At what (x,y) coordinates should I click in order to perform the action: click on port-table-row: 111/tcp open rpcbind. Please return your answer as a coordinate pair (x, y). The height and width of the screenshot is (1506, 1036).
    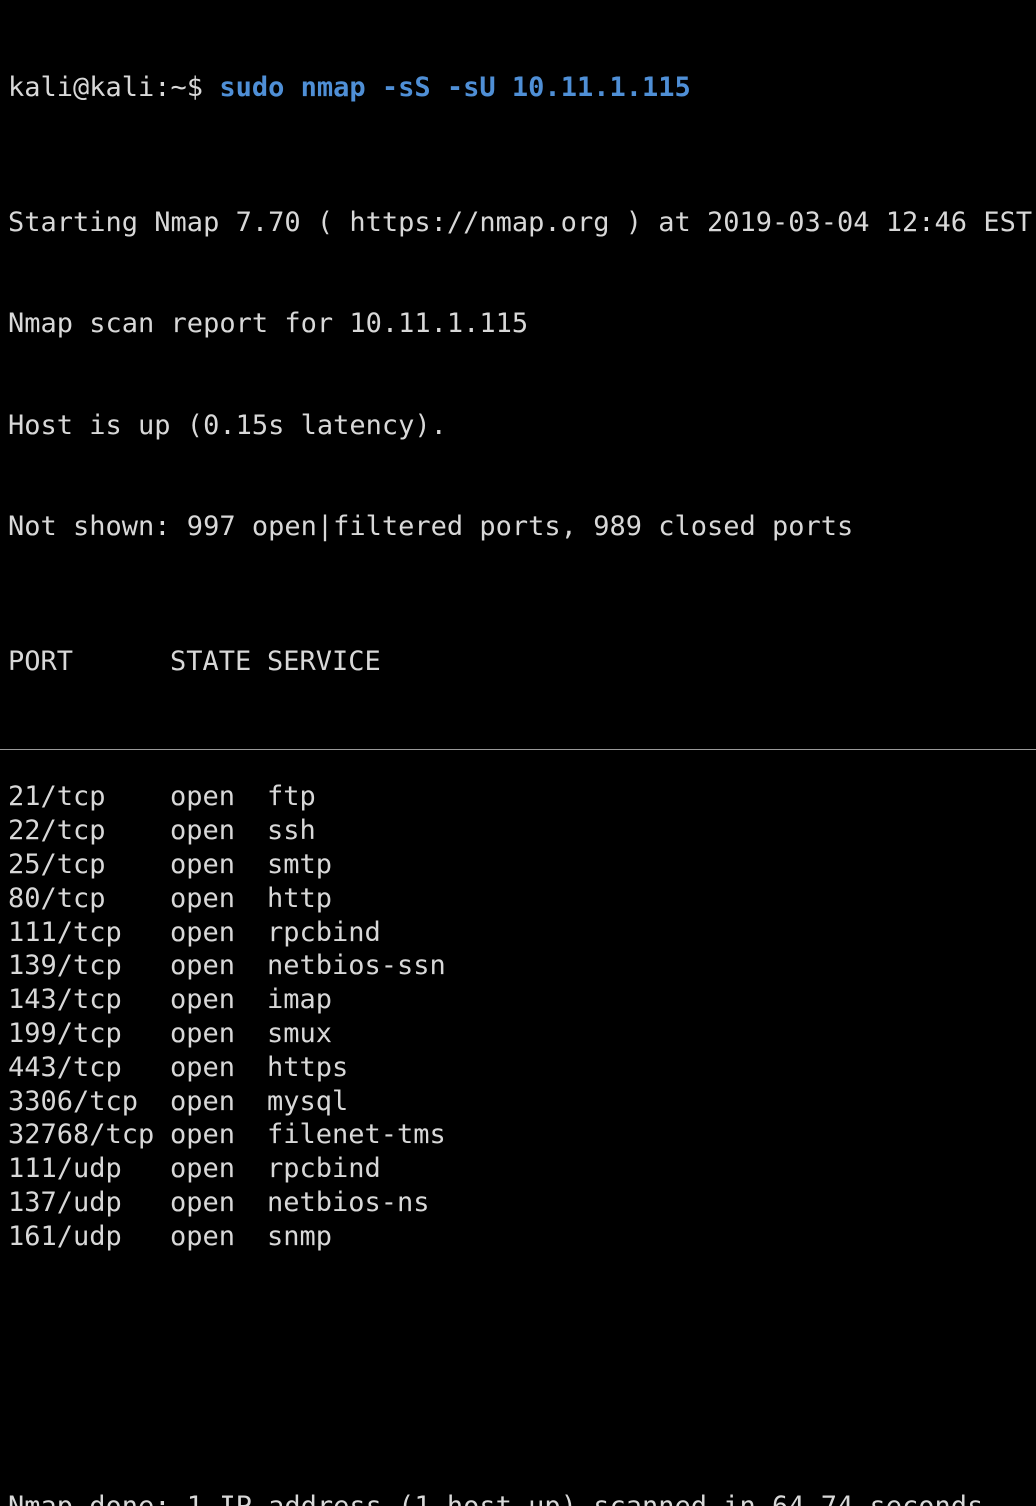
    Looking at the image, I should click on (522, 933).